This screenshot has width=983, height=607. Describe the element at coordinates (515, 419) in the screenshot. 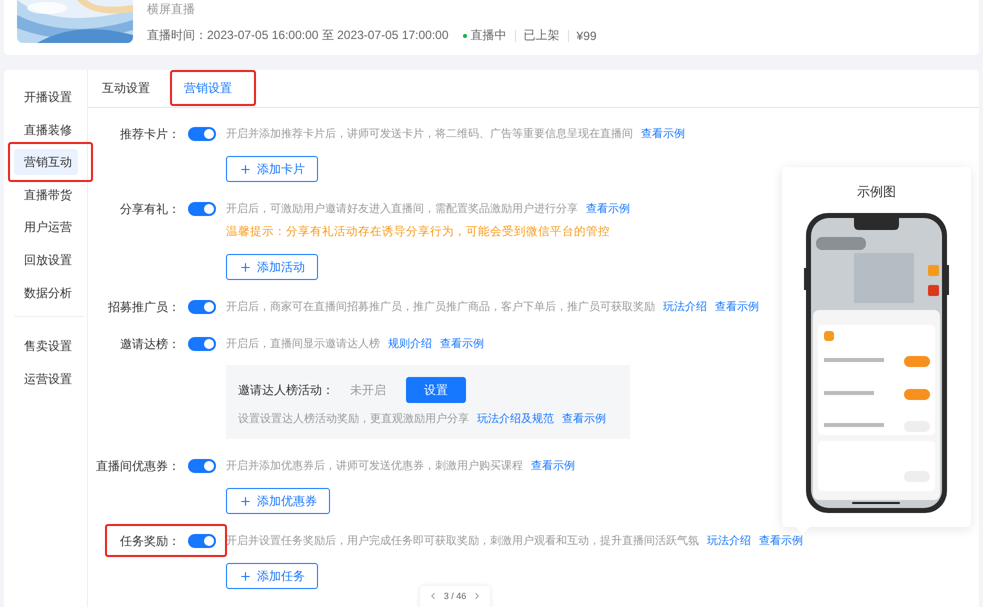

I see `link: 玩法介绍及规范` at that location.